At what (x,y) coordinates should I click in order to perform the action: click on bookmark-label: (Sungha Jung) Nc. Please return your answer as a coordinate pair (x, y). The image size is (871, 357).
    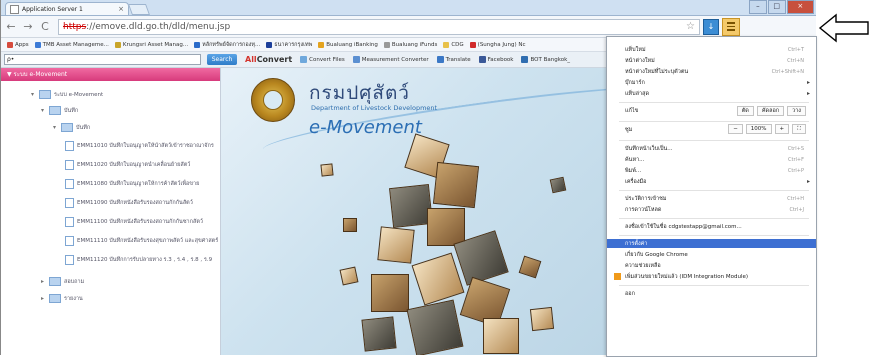
    Looking at the image, I should click on (501, 44).